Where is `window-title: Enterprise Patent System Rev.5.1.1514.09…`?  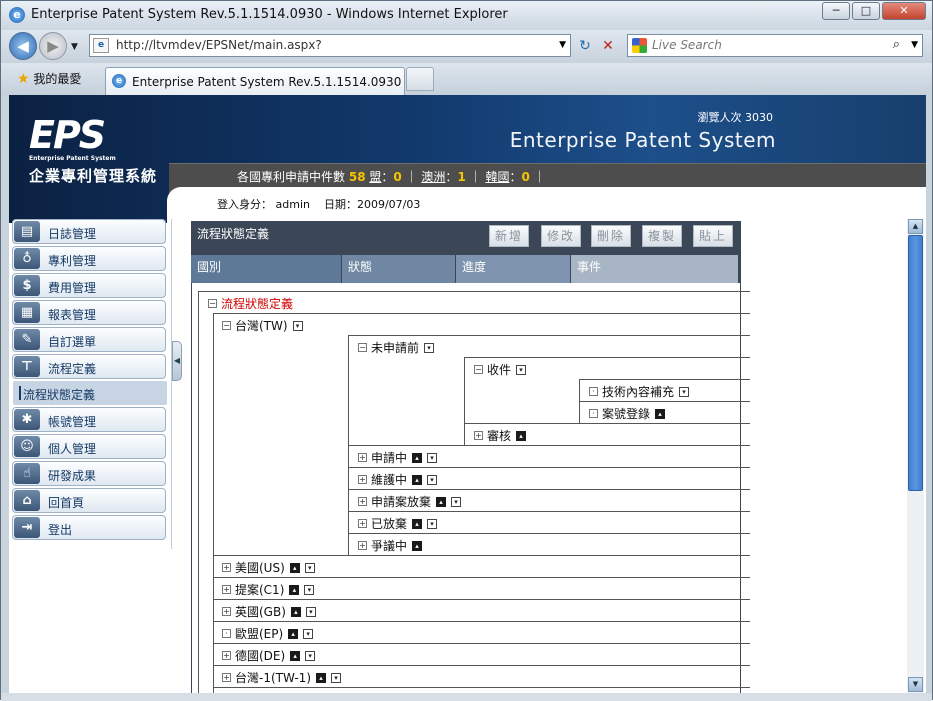
window-title: Enterprise Patent System Rev.5.1.1514.09… is located at coordinates (269, 14).